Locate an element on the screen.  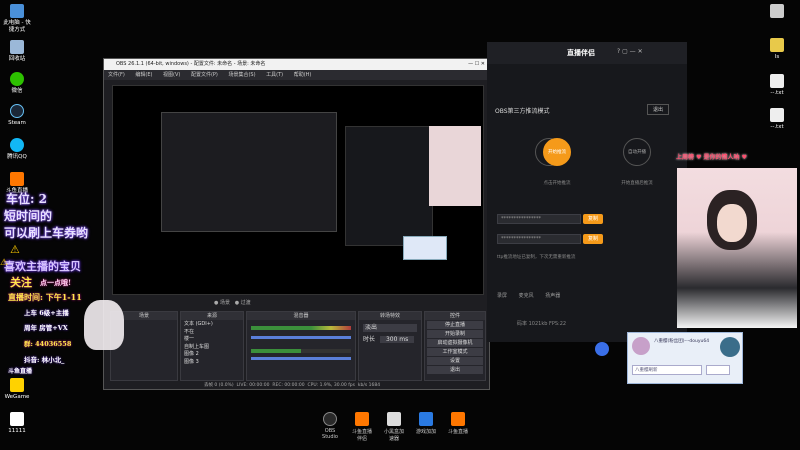
window-controls: ? ▢ — ✕ is located at coordinates (630, 51).